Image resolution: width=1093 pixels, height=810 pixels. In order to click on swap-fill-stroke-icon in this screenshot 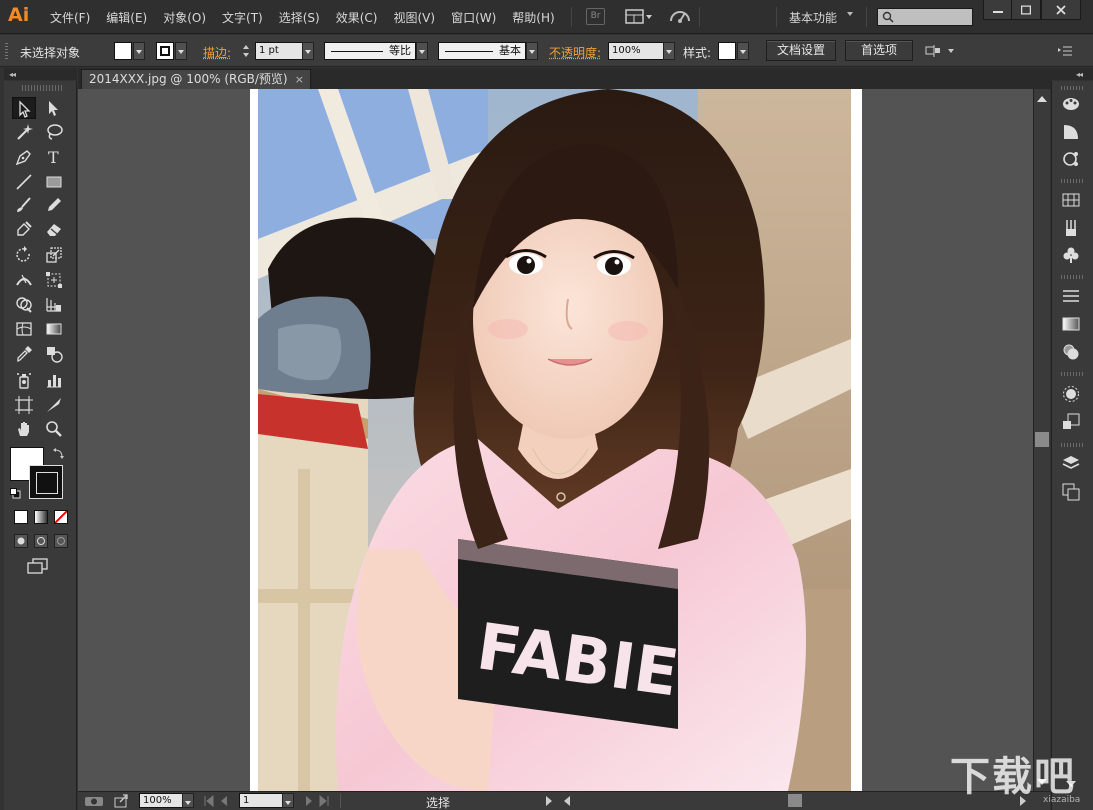, I will do `click(59, 453)`.